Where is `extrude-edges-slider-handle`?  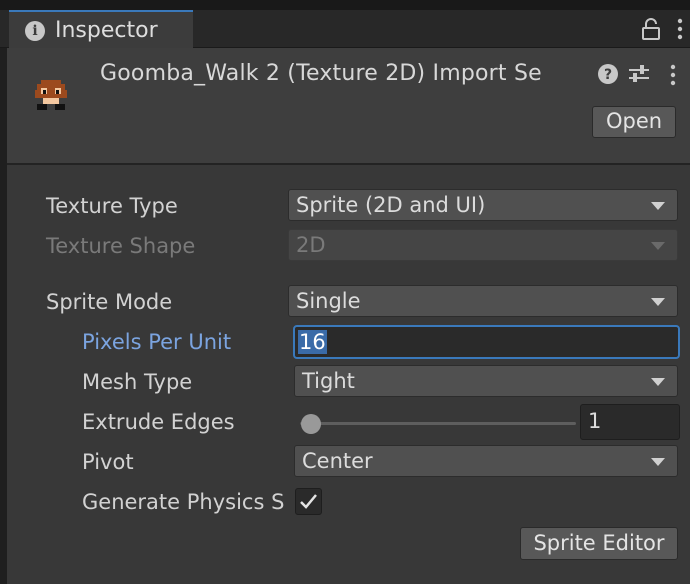 extrude-edges-slider-handle is located at coordinates (311, 424).